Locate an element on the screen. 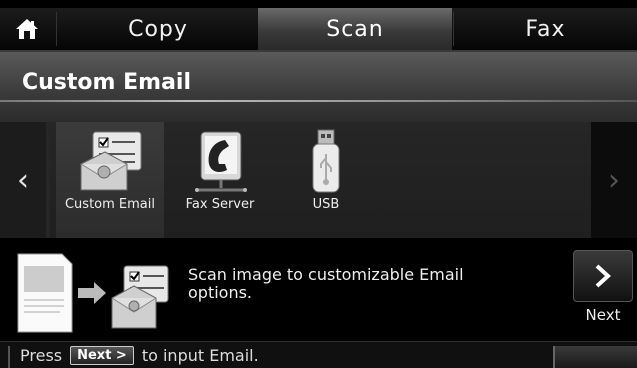  top-tab-bar: Copy Scan Fax is located at coordinates (318, 30).